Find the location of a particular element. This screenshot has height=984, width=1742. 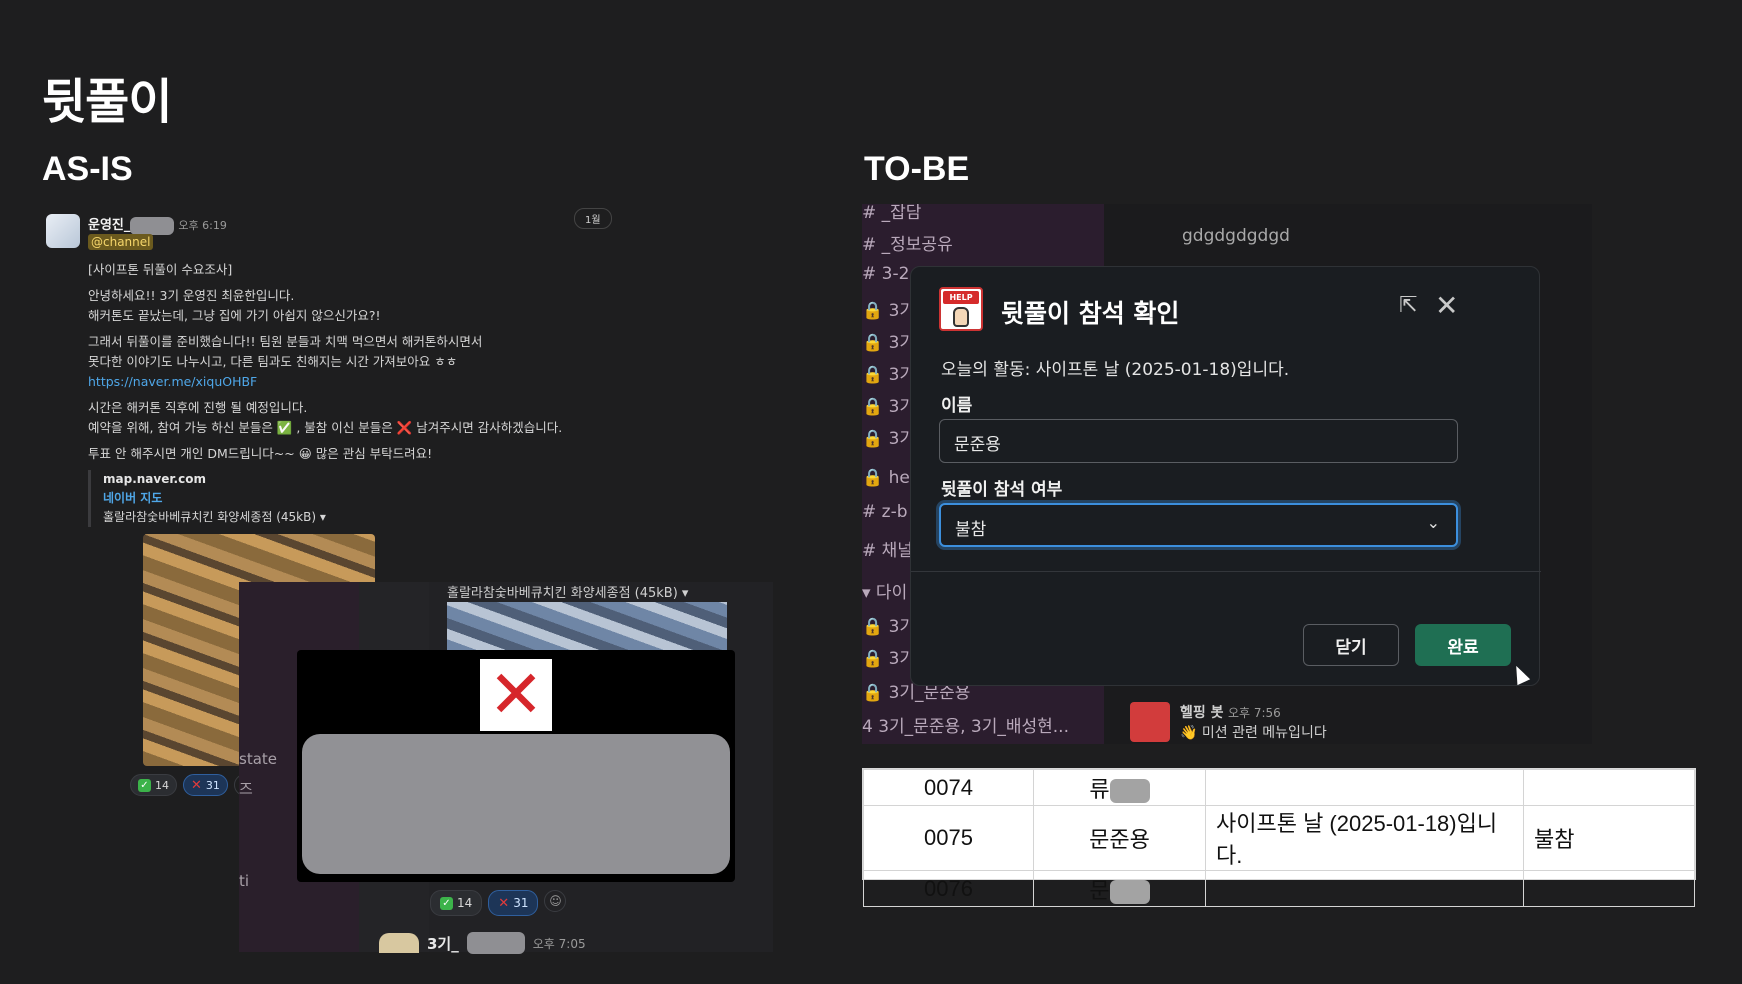

chevron-down-icon: ⌄ is located at coordinates (1433, 522).